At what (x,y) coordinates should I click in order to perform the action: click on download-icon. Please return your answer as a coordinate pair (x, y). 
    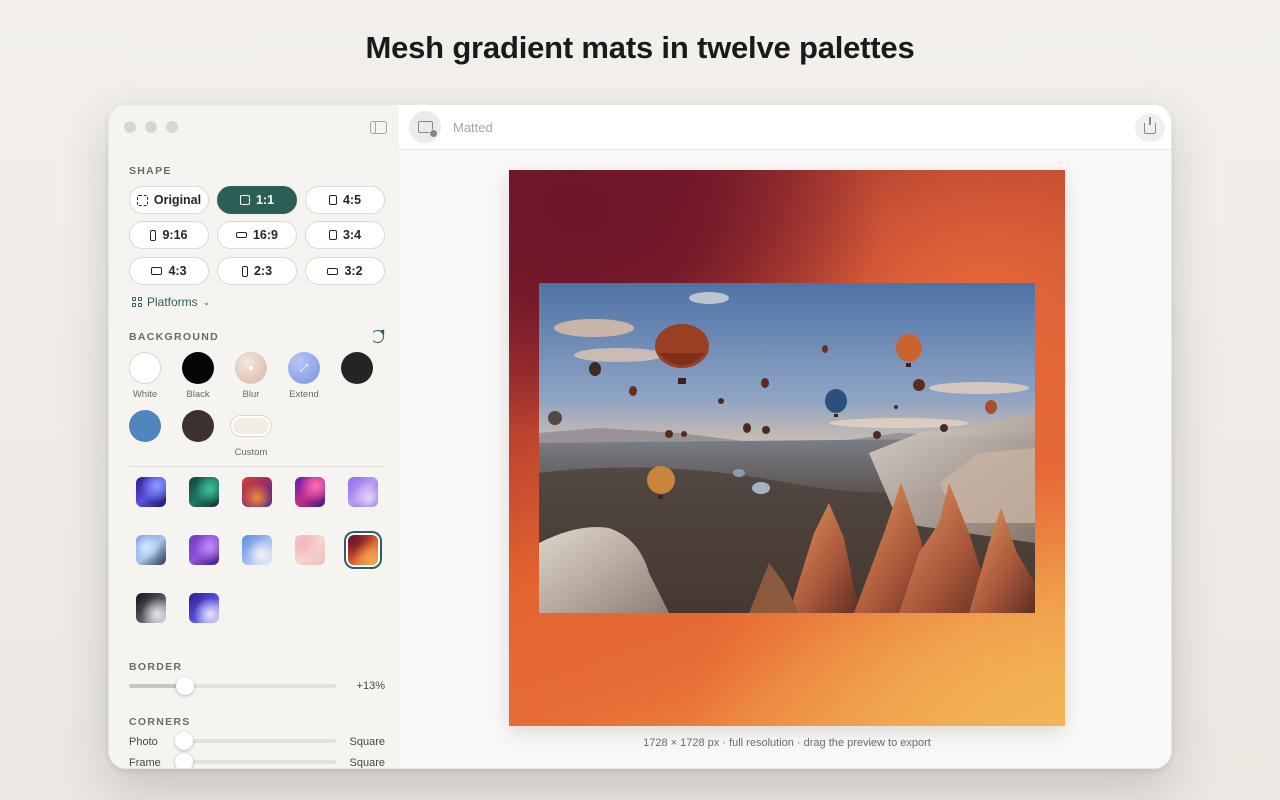
    Looking at the image, I should click on (1150, 125).